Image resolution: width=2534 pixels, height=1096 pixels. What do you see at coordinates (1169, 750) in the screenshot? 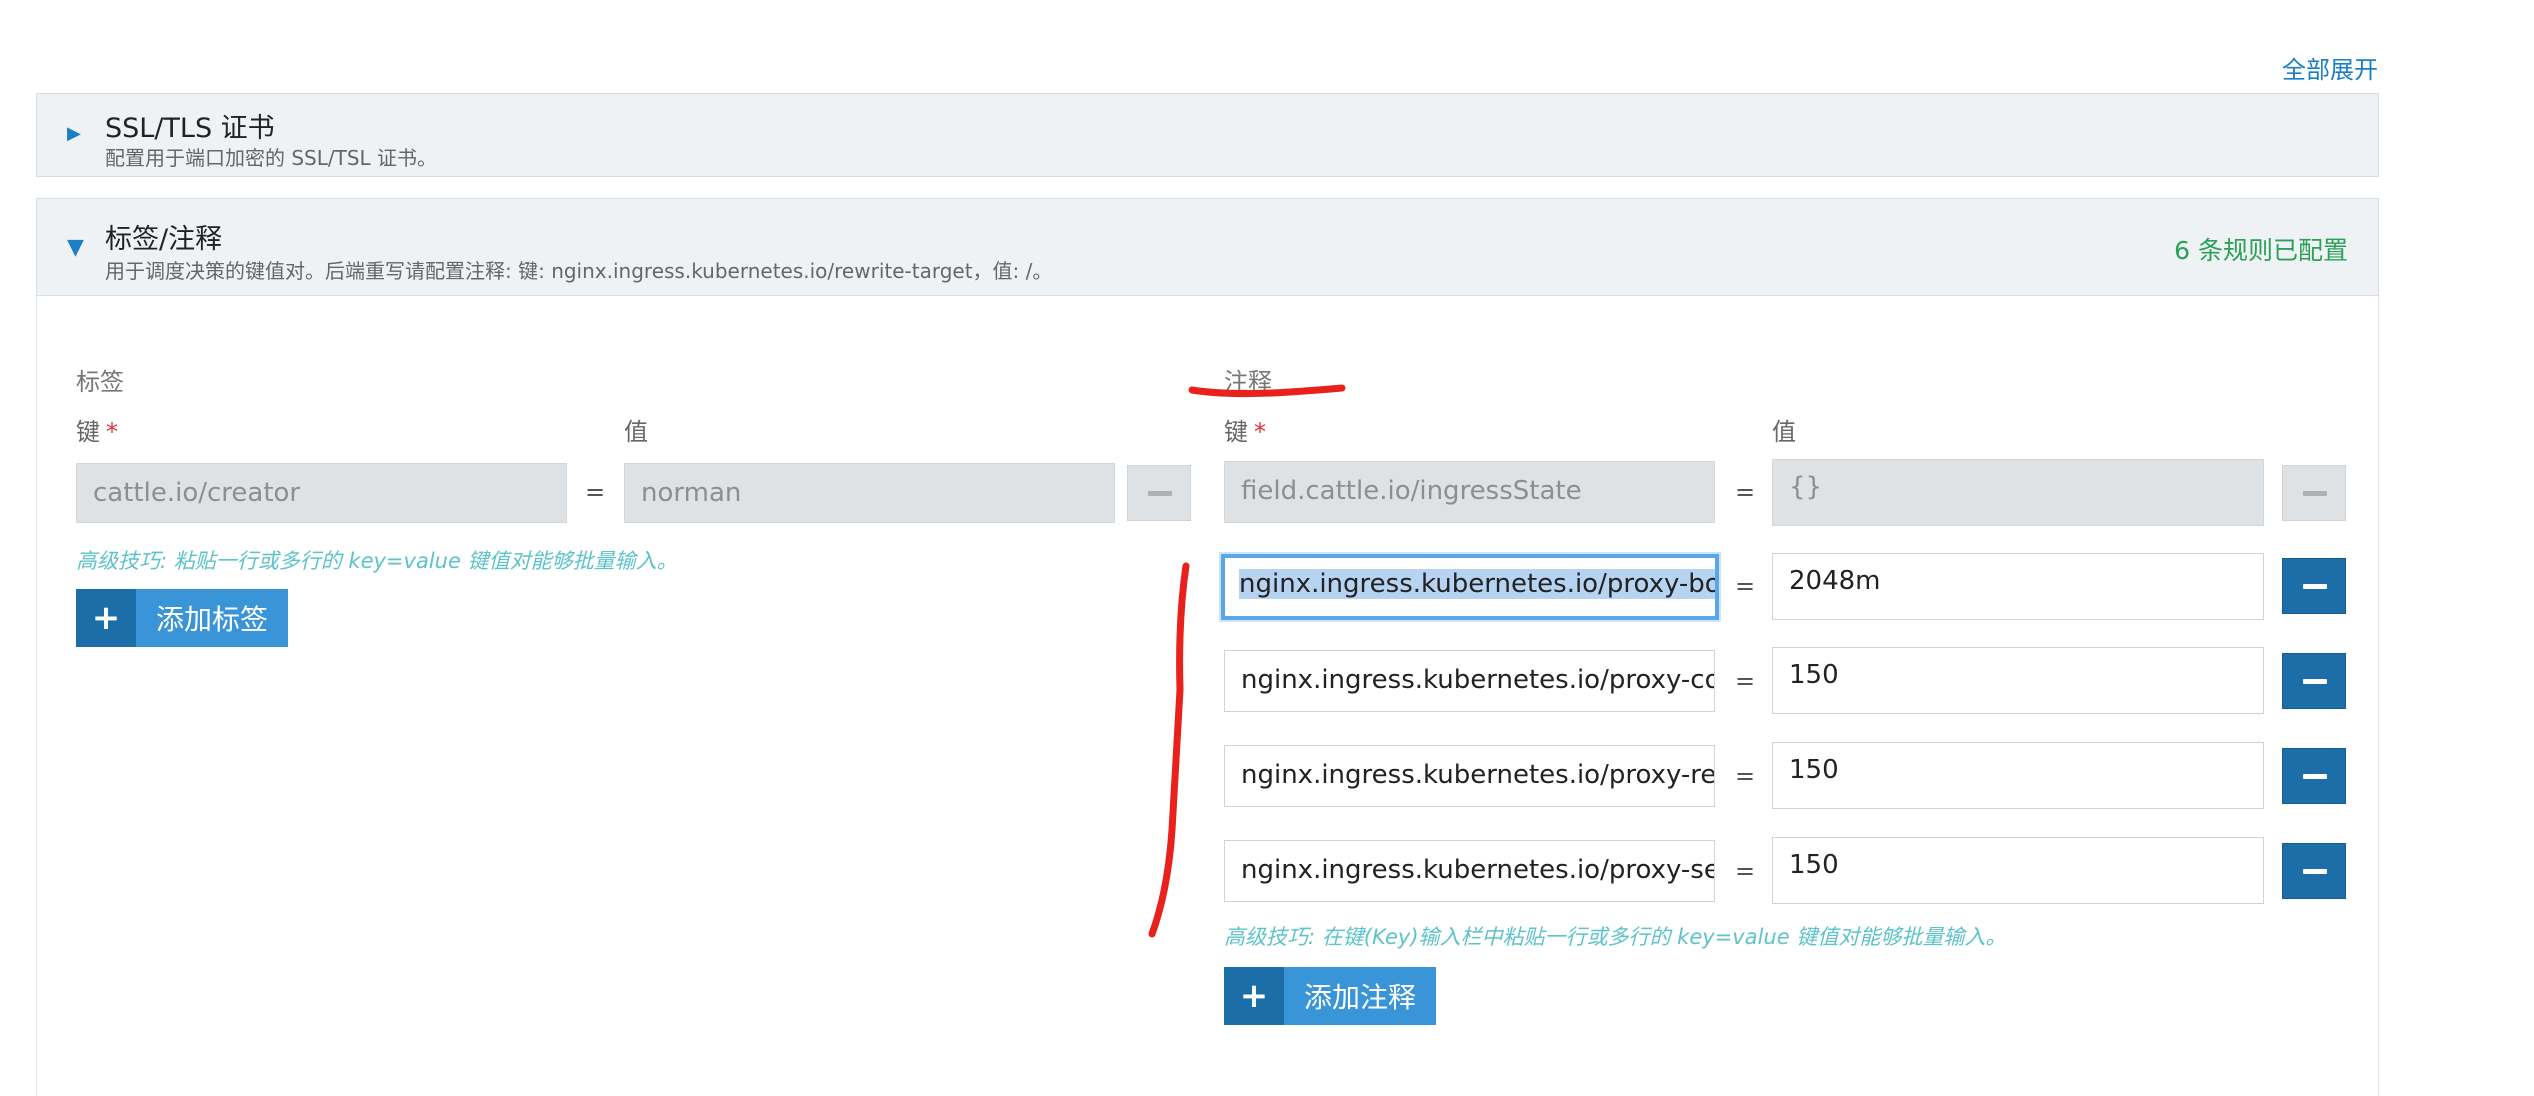
I see `annotations-bracket-mark` at bounding box center [1169, 750].